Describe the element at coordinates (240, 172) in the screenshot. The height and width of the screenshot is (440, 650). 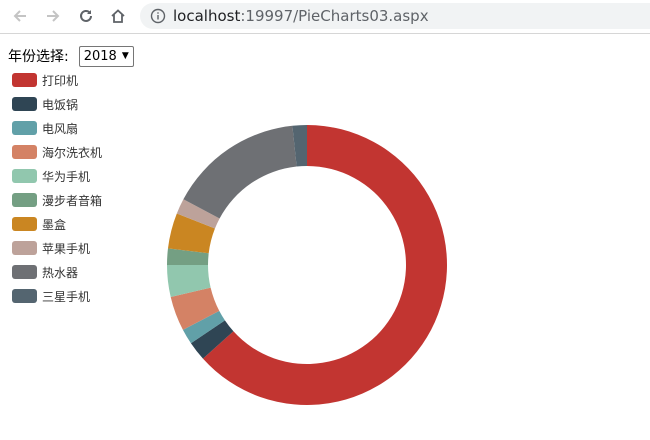
I see `donut-slice` at that location.